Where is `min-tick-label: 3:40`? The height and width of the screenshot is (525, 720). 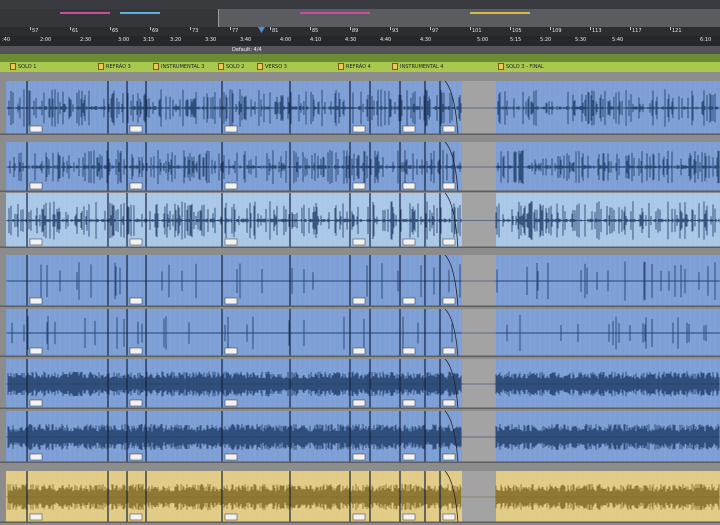
min-tick-label: 3:40 is located at coordinates (246, 40).